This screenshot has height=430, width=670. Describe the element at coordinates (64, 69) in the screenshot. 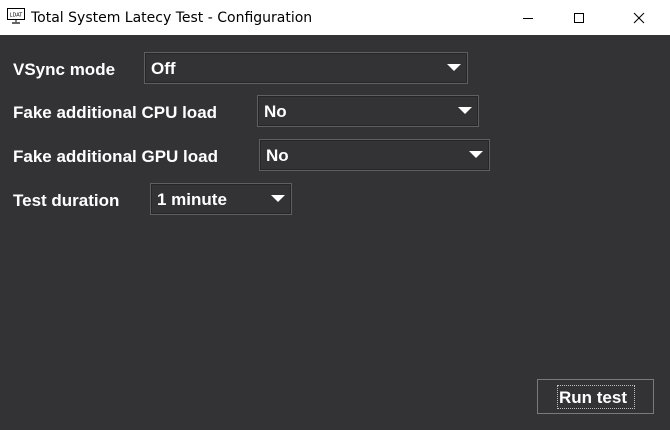

I see `vsync-mode-label: VSync mode` at that location.